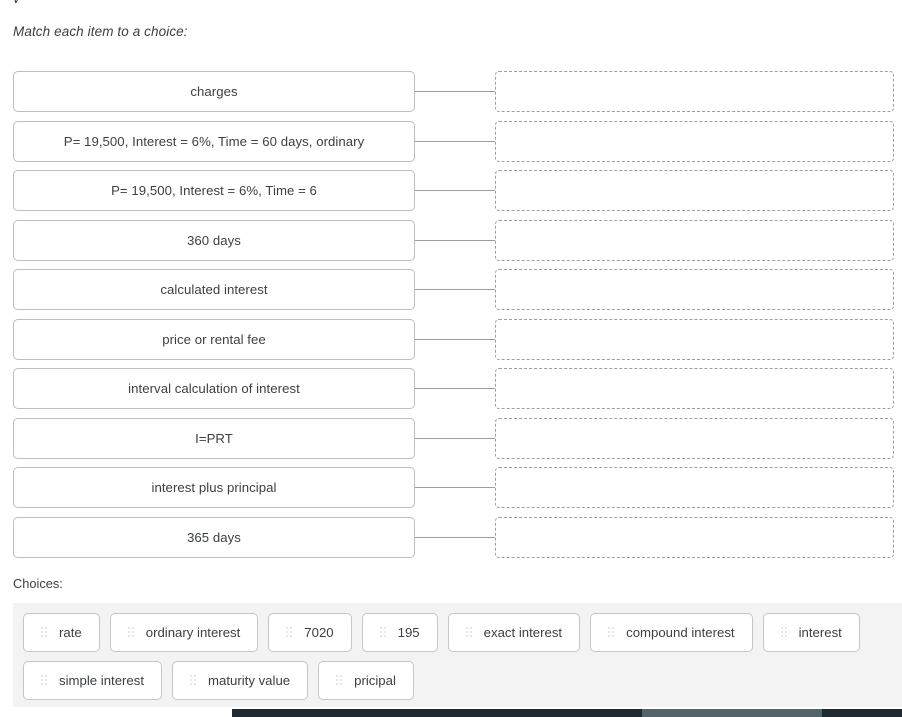 The image size is (902, 717). I want to click on match-item: interest plus principal, so click(214, 487).